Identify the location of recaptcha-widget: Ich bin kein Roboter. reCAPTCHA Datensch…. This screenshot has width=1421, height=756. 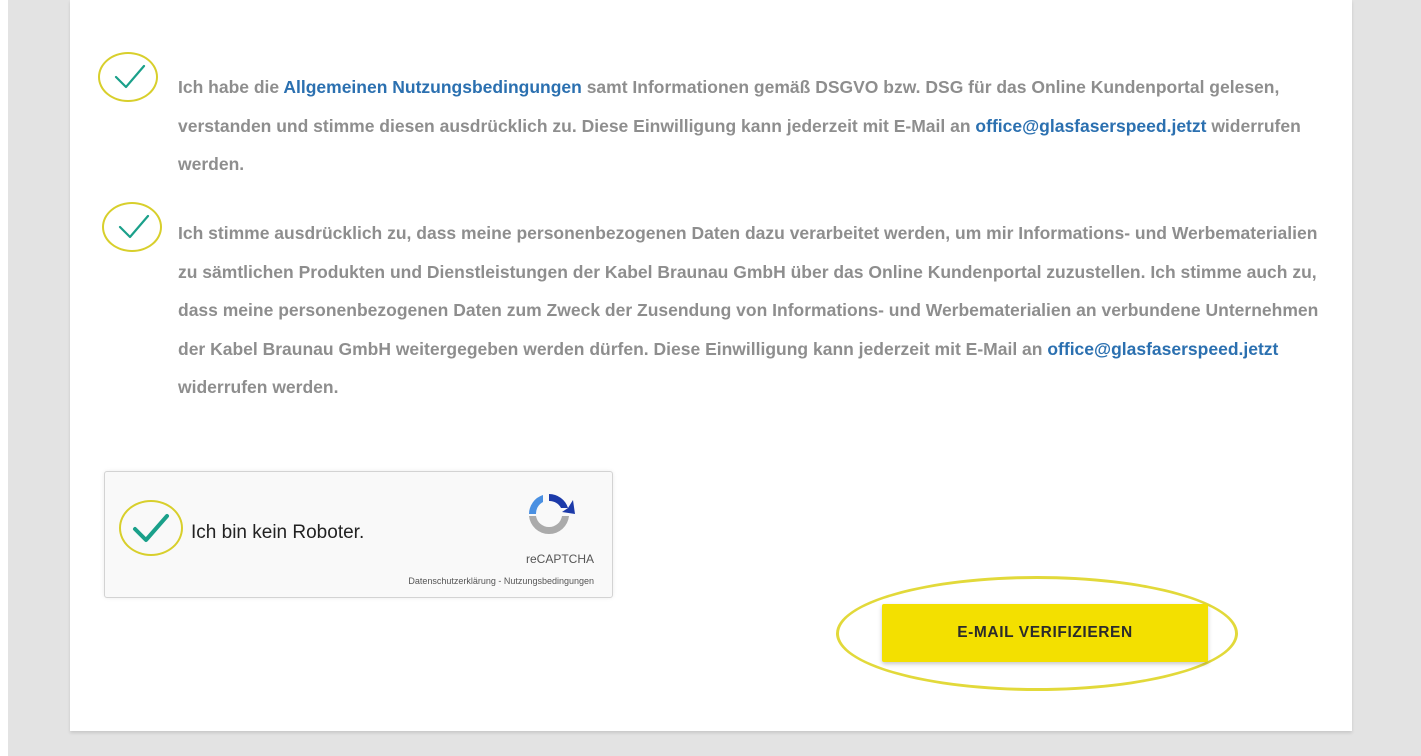
(358, 534).